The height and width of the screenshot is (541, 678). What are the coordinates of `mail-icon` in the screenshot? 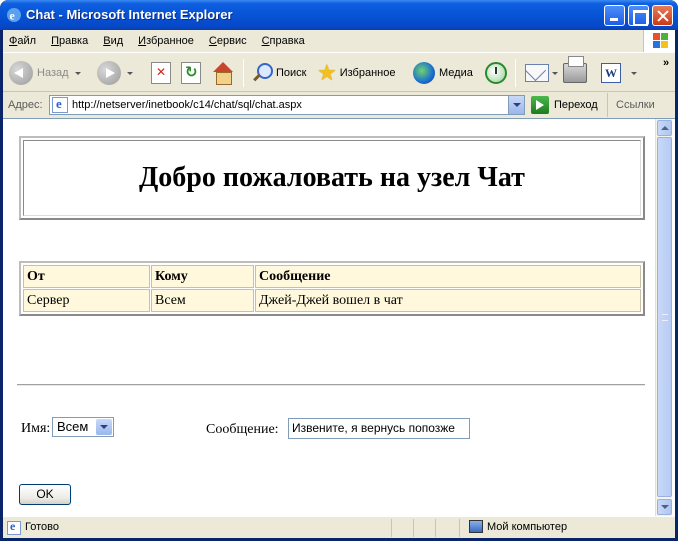 It's located at (537, 73).